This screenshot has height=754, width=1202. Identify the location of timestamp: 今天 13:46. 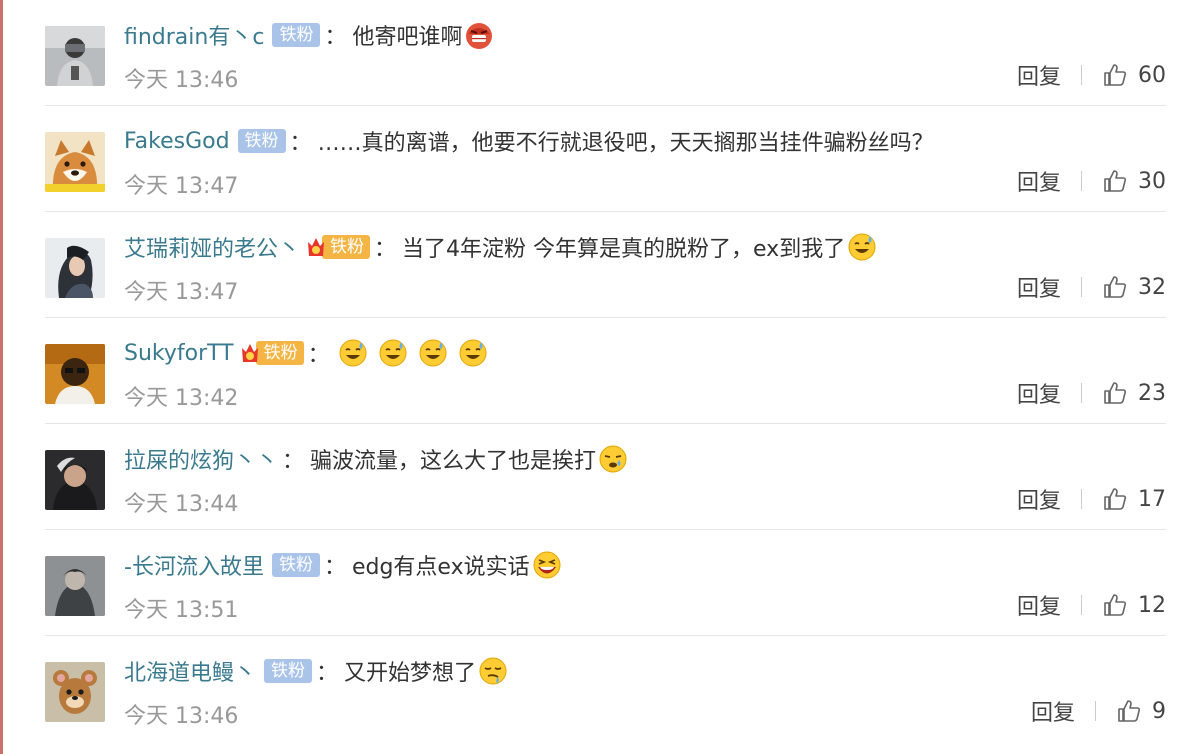
(181, 80).